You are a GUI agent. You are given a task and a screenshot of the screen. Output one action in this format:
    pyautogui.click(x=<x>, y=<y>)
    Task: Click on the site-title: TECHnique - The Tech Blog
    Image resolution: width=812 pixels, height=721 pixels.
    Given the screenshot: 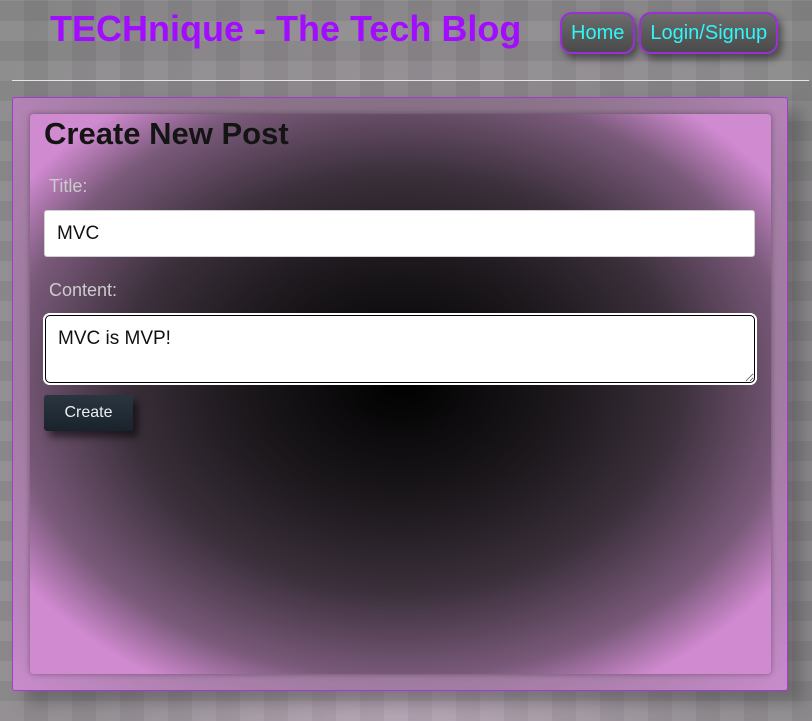 What is the action you would take?
    pyautogui.click(x=286, y=28)
    